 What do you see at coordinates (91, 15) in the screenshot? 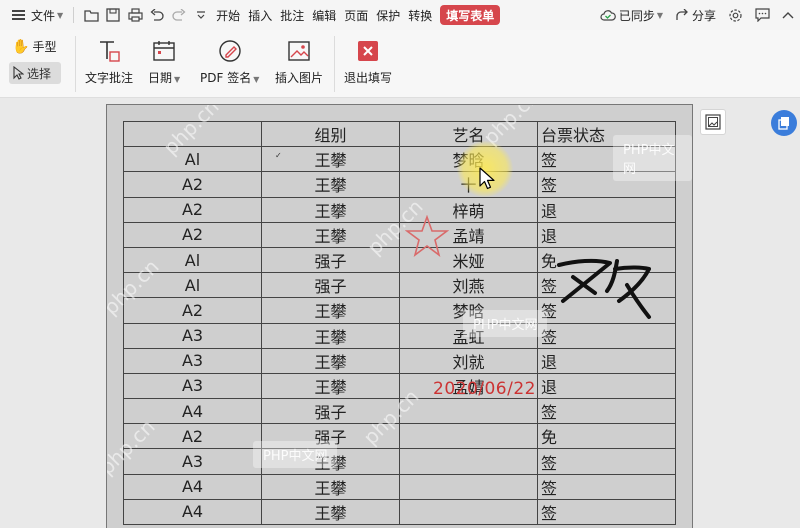
I see `open-folder-icon` at bounding box center [91, 15].